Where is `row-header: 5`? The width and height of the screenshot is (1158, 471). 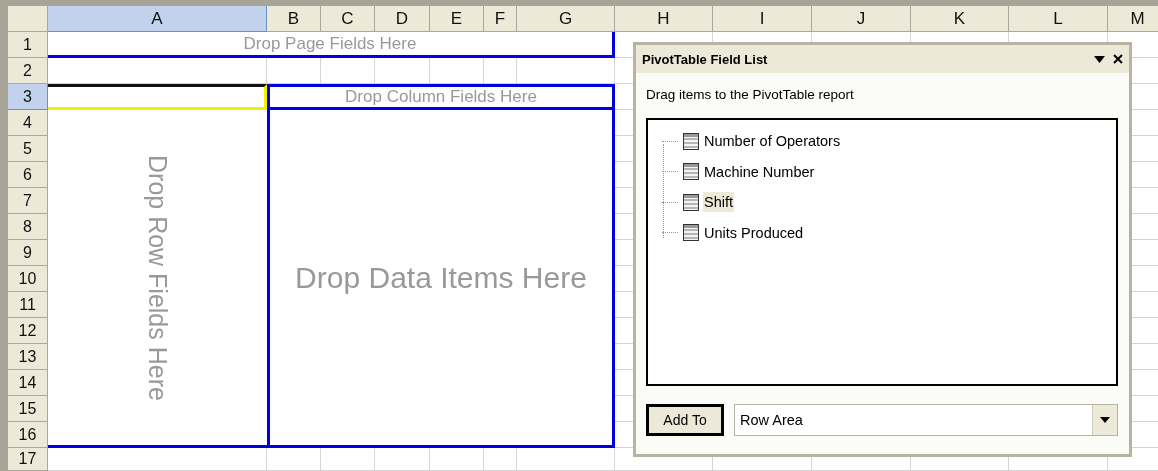 row-header: 5 is located at coordinates (28, 149).